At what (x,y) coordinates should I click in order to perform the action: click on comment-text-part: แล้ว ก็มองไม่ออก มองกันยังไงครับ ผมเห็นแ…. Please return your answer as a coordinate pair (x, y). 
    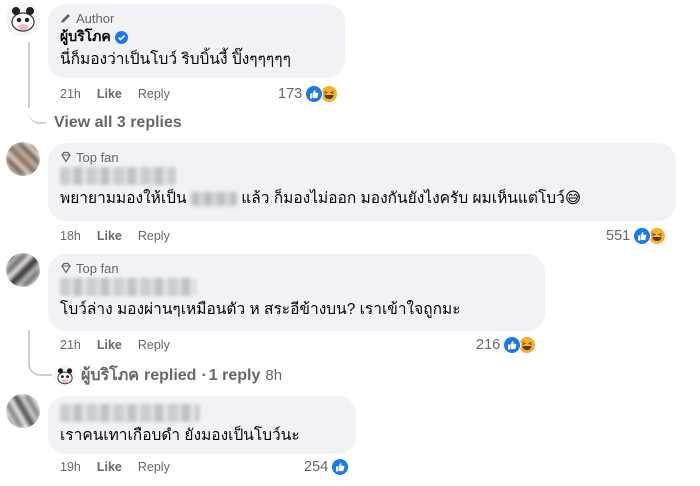
    Looking at the image, I should click on (403, 198).